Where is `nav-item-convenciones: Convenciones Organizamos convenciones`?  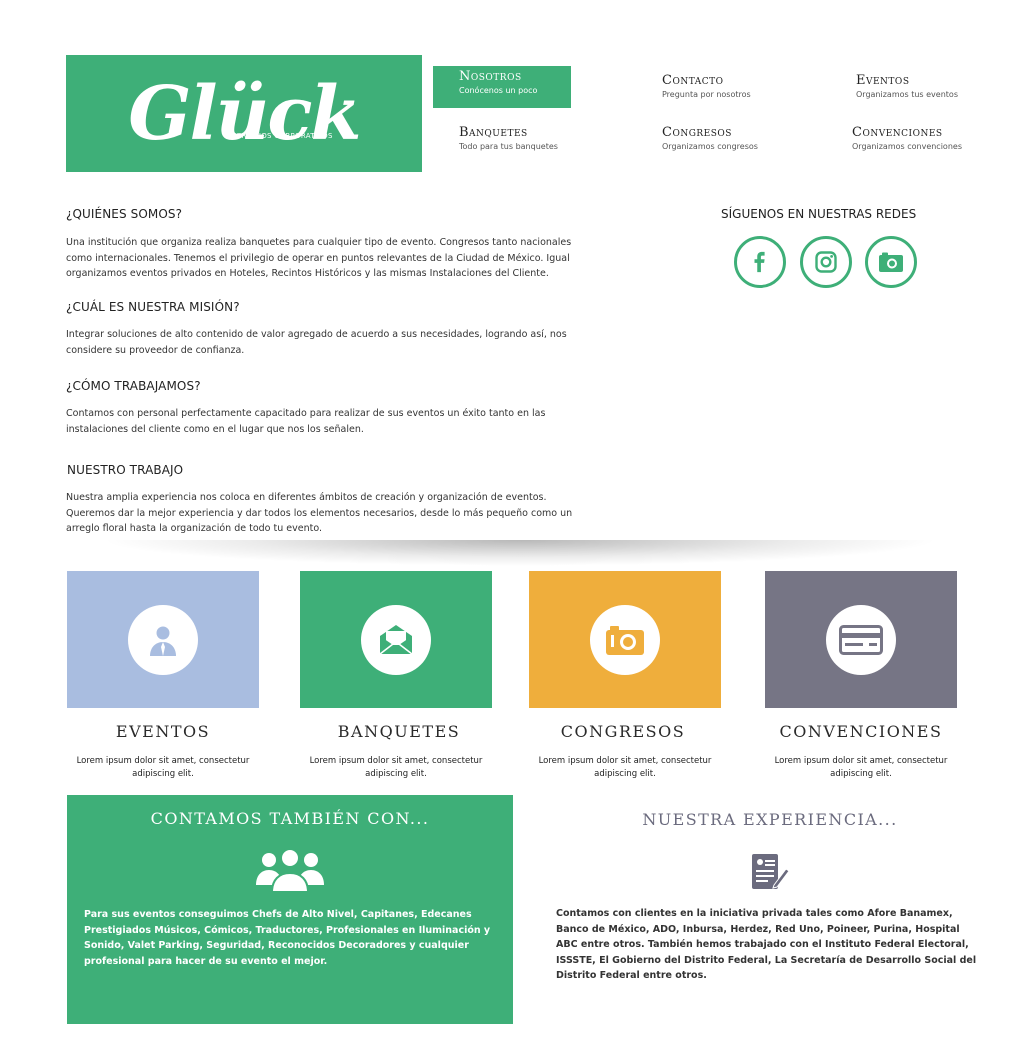
nav-item-convenciones: Convenciones Organizamos convenciones is located at coordinates (927, 138).